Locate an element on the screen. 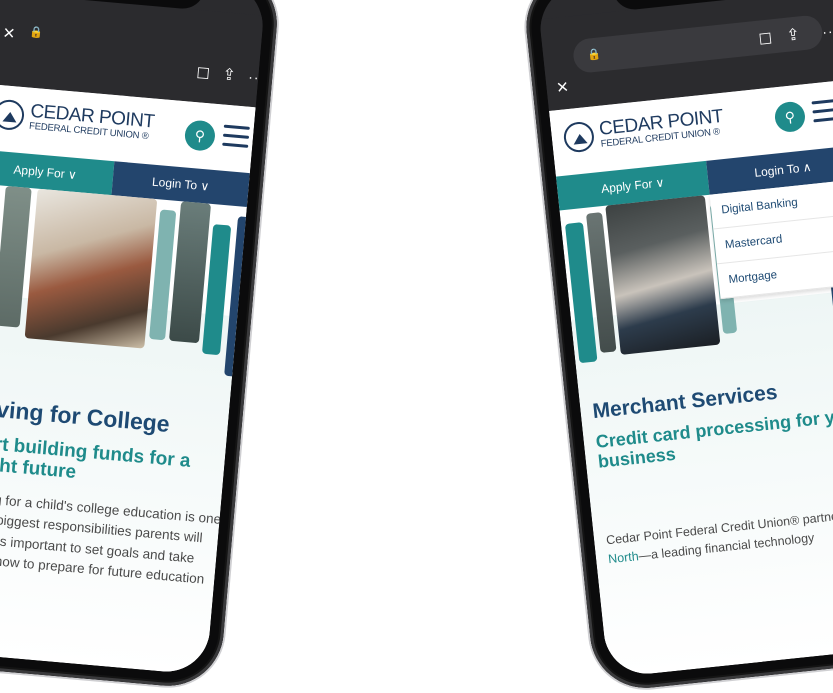 The image size is (833, 693). hero-photo-classroom is located at coordinates (91, 268).